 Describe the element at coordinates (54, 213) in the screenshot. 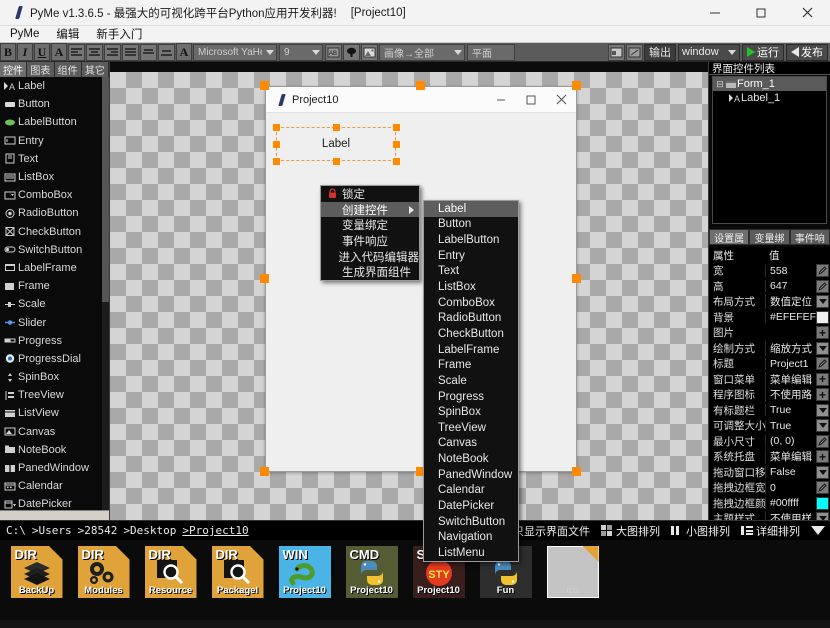

I see `palette-item-radiobutton: RadioButton` at that location.